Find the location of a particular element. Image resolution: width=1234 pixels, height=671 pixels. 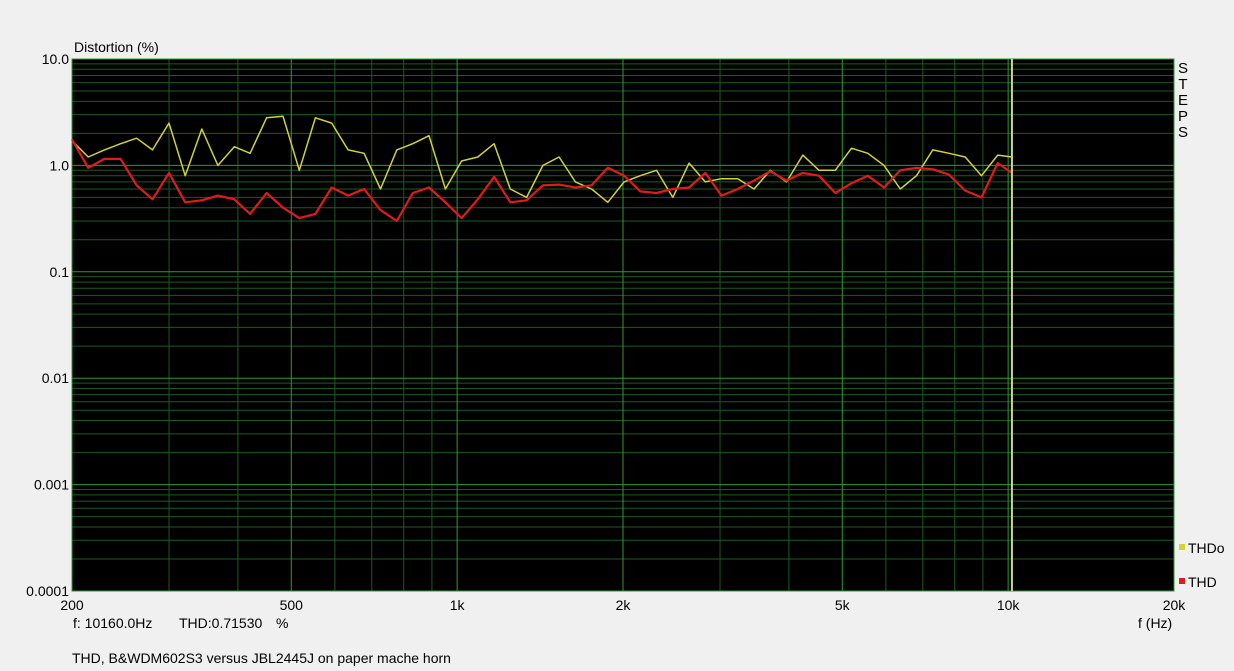

x-tick-label: 500 is located at coordinates (292, 605).